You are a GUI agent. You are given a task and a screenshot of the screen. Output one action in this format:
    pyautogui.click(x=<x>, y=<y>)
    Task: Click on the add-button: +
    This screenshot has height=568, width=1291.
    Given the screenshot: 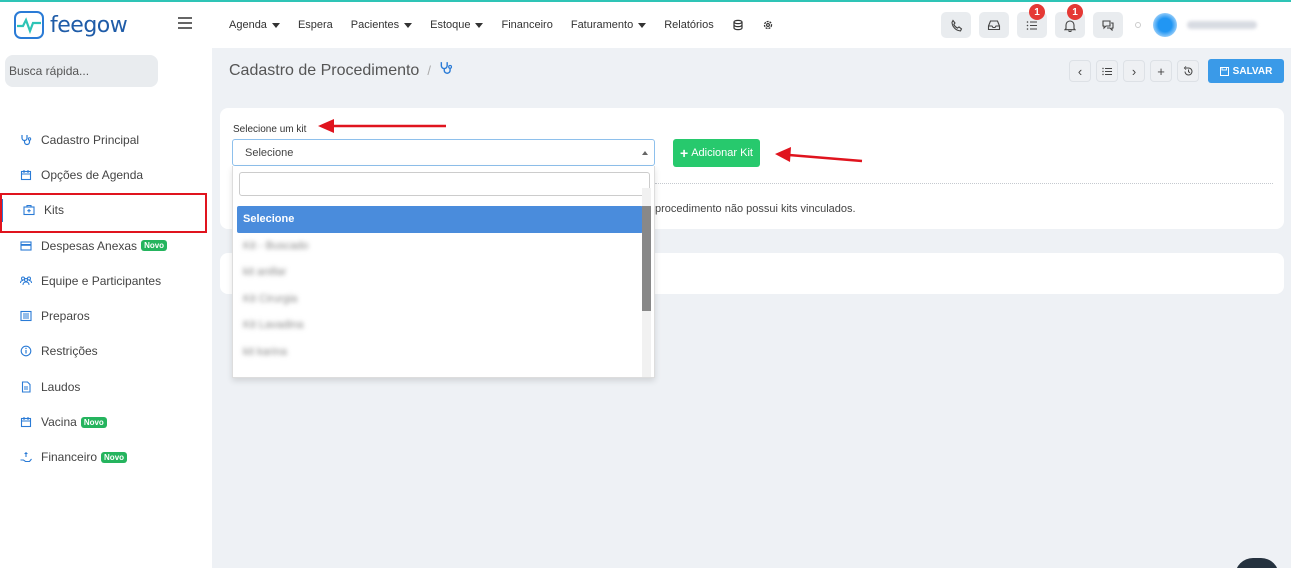 What is the action you would take?
    pyautogui.click(x=1161, y=71)
    